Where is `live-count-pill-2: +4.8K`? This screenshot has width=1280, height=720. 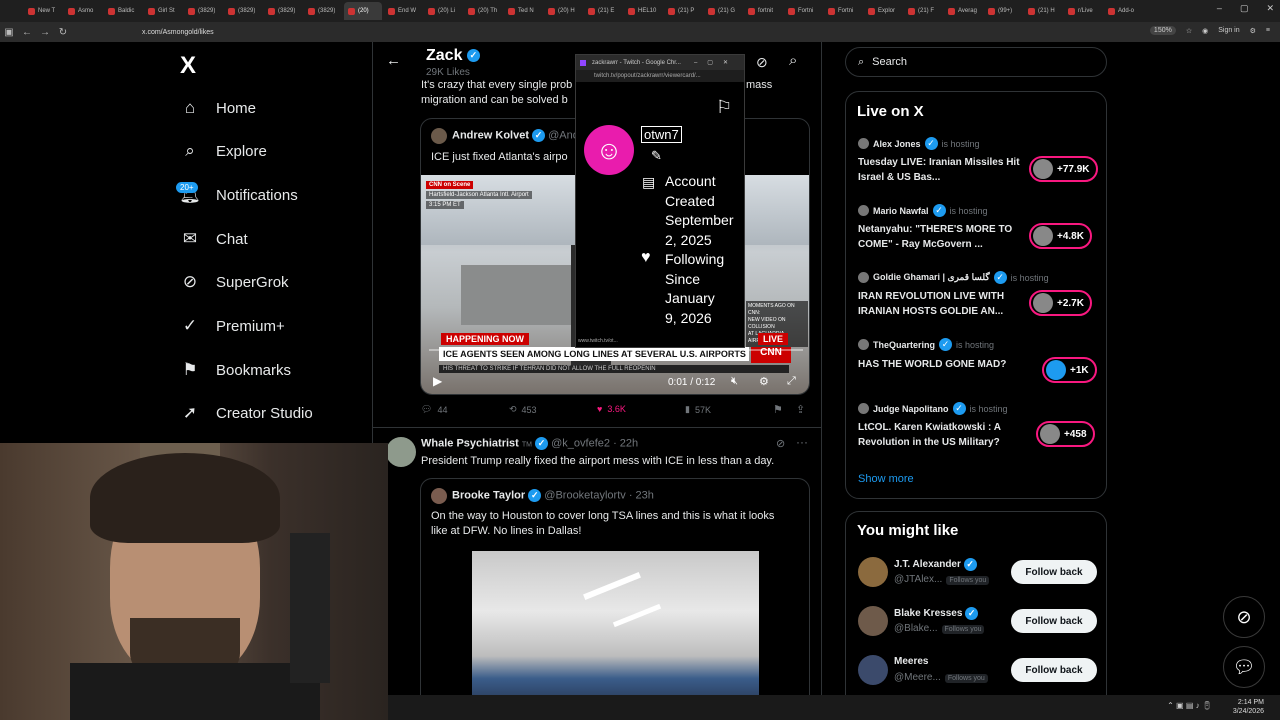
live-count-pill-2: +4.8K is located at coordinates (1060, 236).